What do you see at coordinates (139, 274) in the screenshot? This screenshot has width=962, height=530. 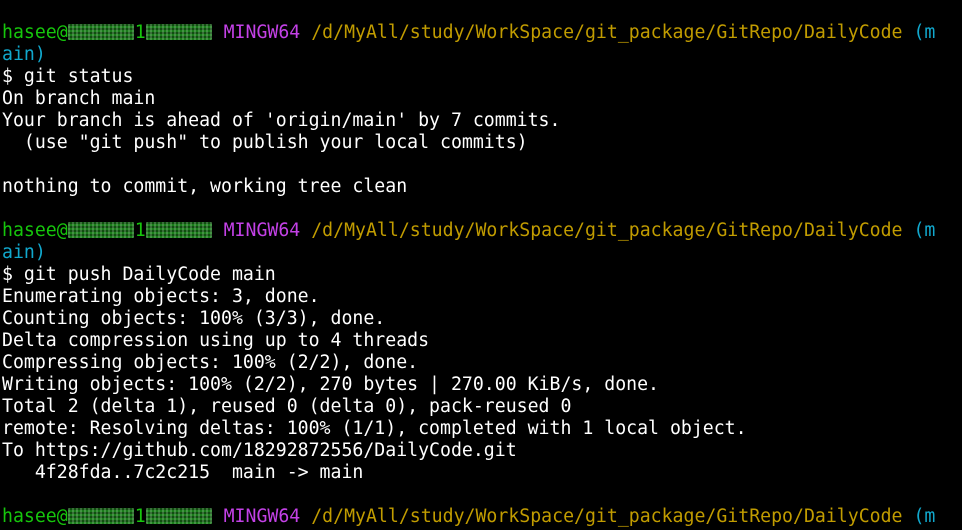 I see `command-line: $ git push DailyCode main` at bounding box center [139, 274].